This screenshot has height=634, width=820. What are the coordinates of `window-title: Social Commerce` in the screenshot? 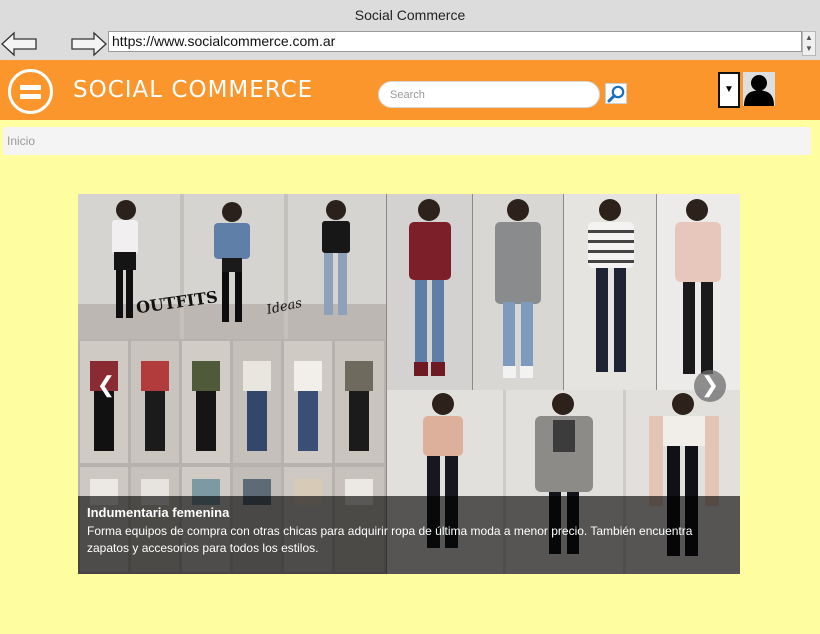 It's located at (410, 15).